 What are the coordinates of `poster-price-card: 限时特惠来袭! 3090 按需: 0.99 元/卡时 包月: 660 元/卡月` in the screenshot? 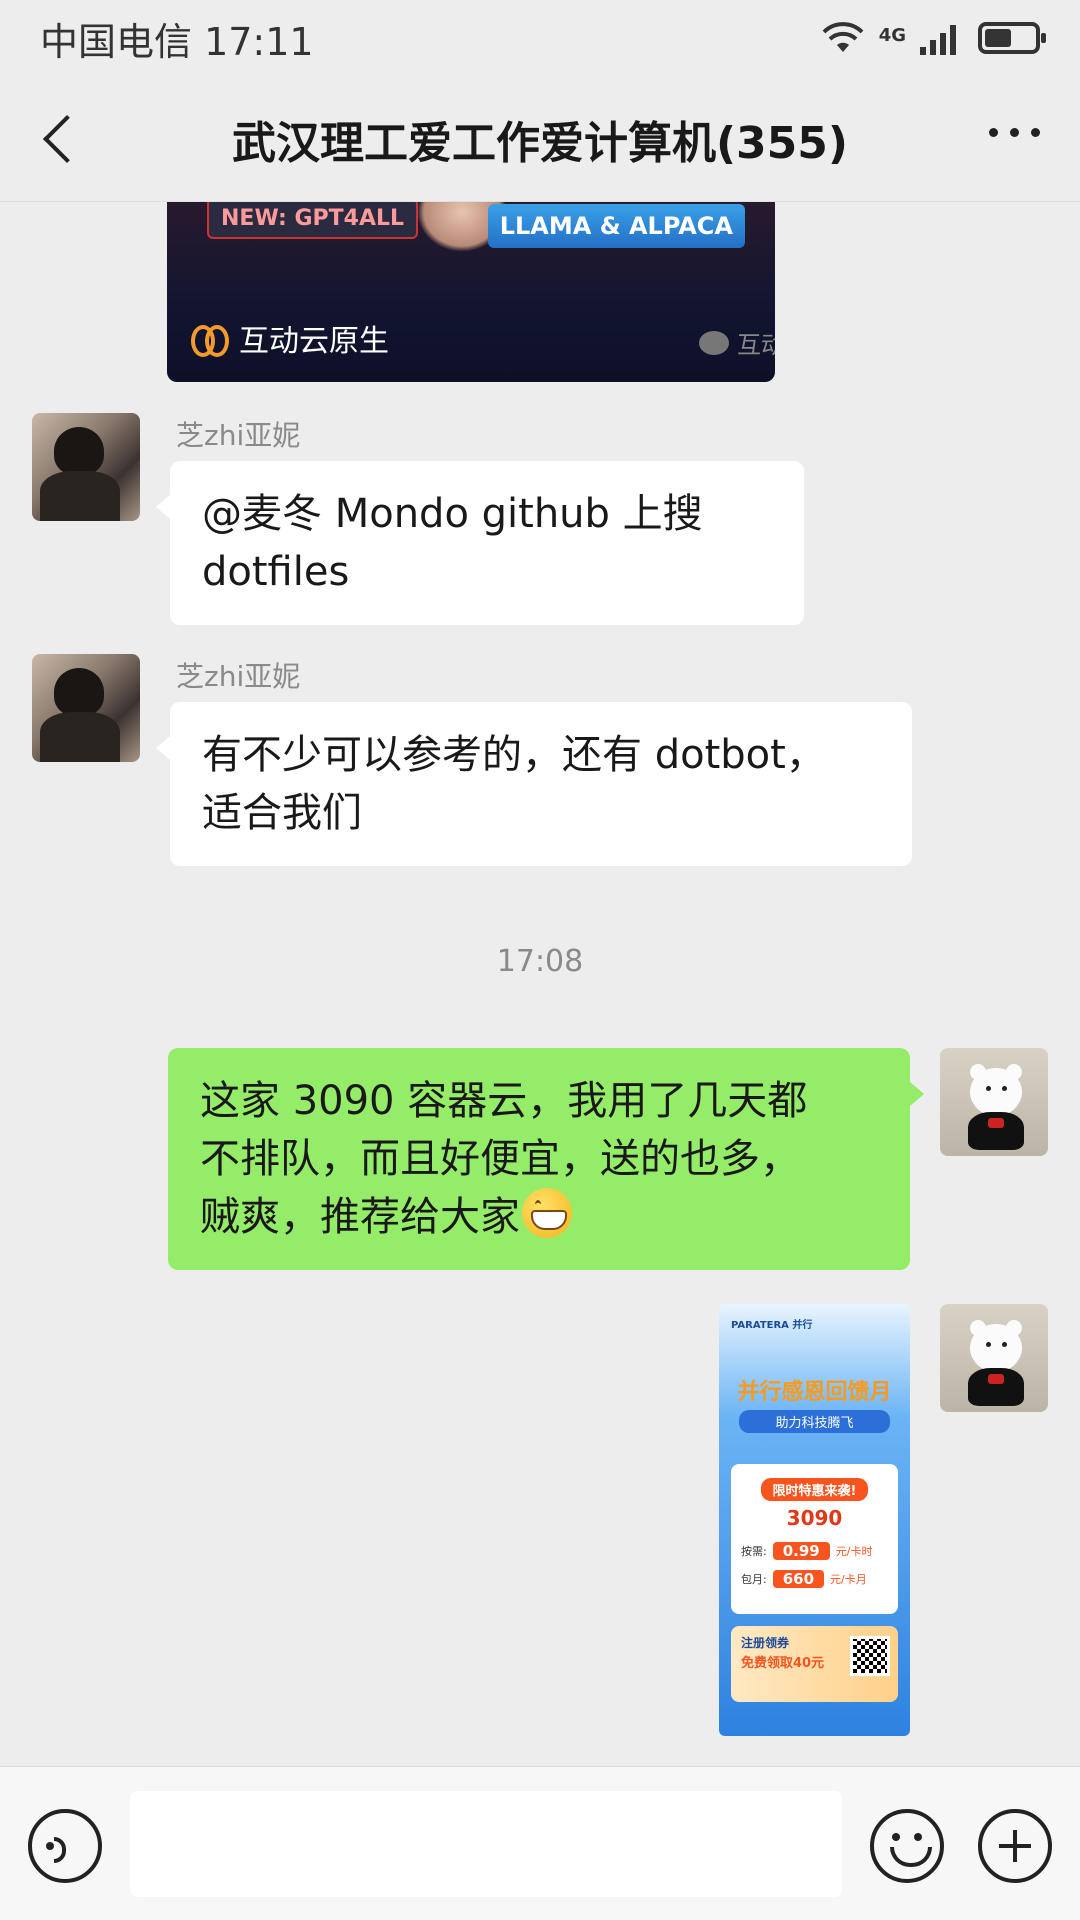 It's located at (814, 1539).